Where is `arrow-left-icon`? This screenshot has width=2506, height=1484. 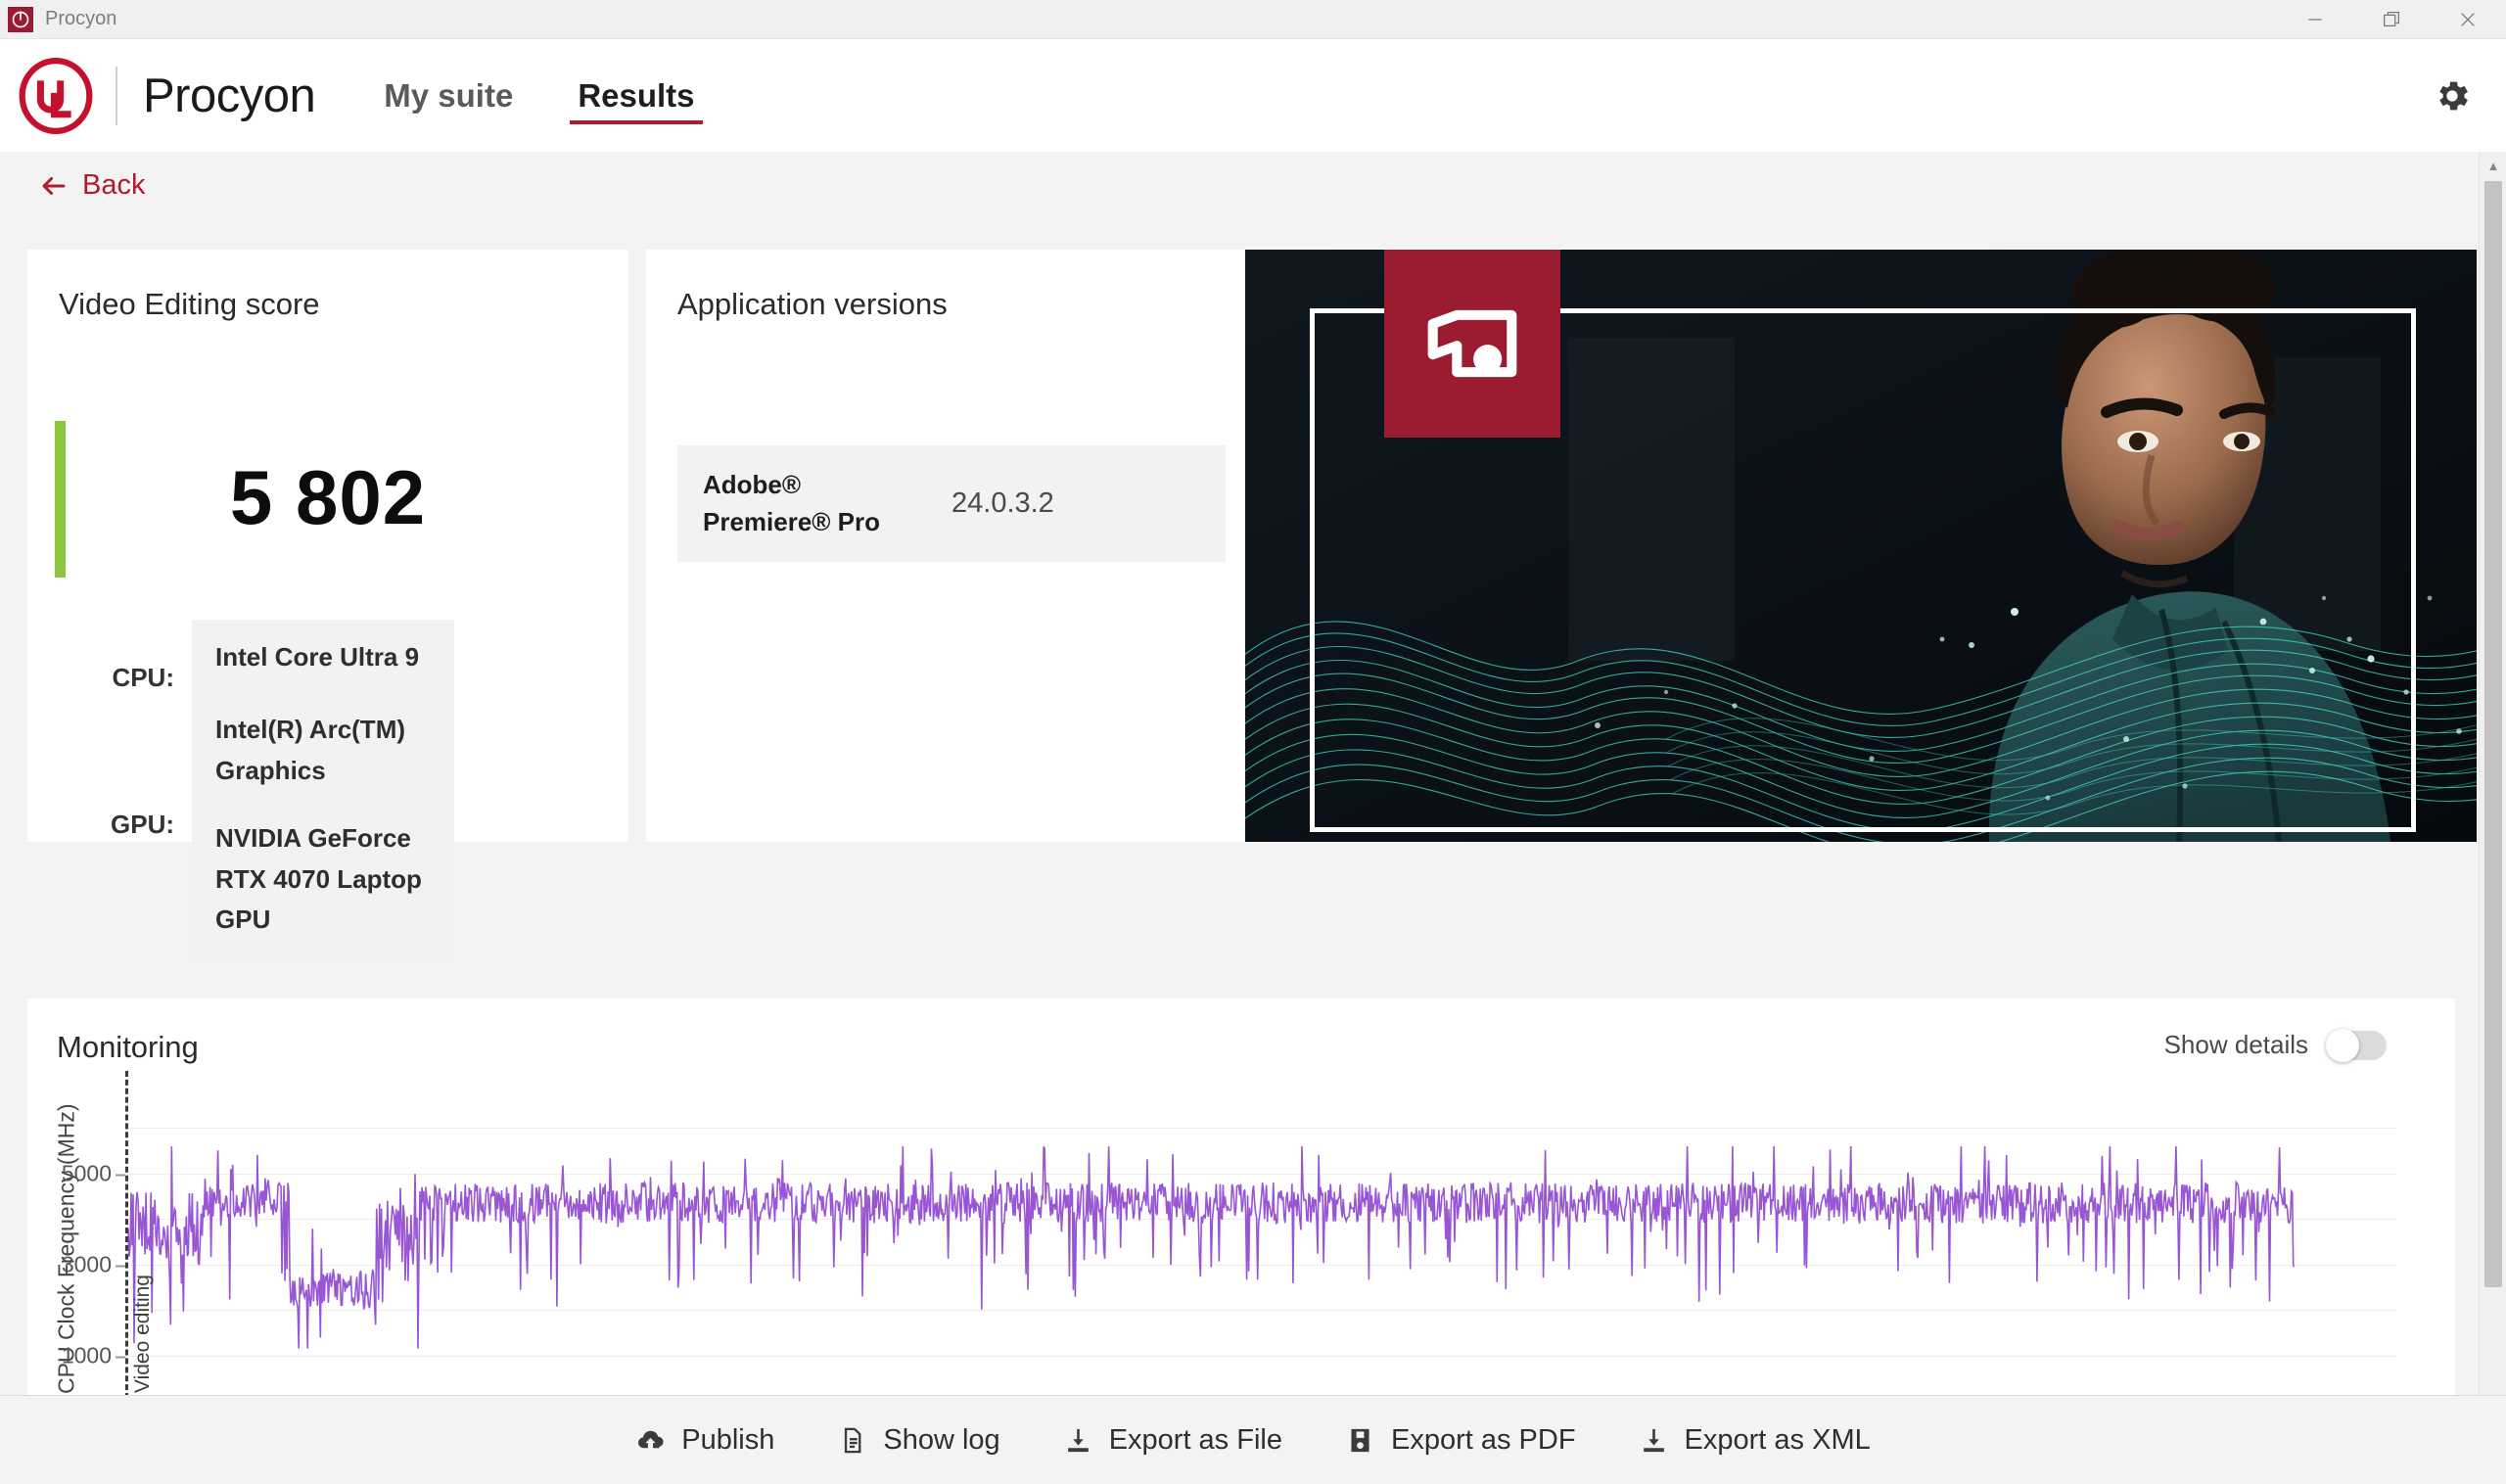 arrow-left-icon is located at coordinates (54, 186).